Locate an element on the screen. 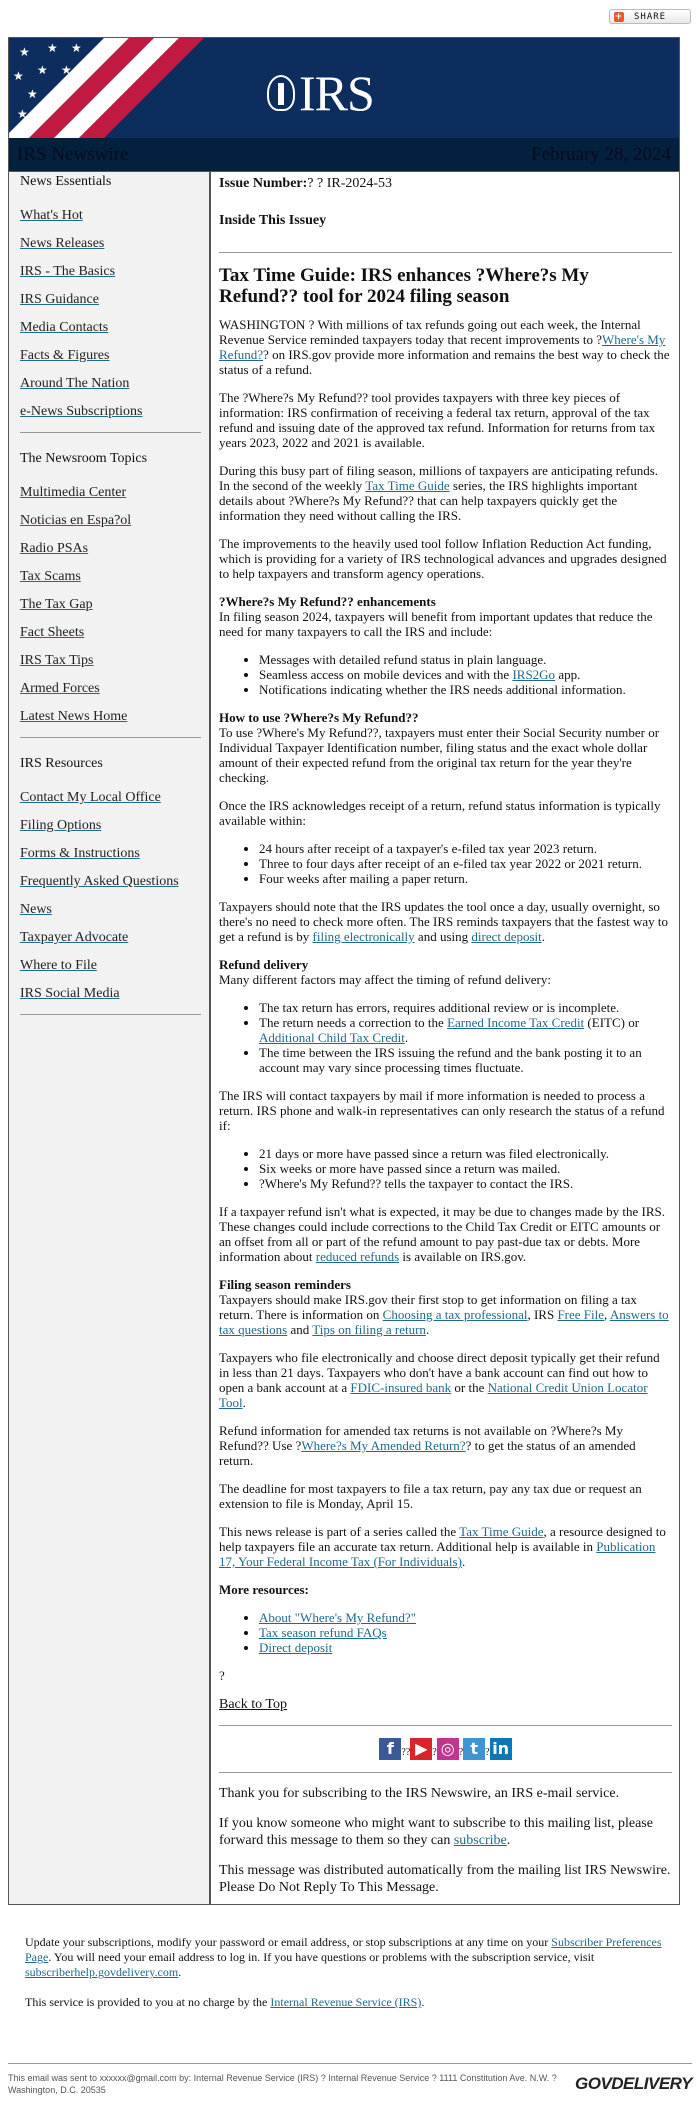  share-button: + SHARE is located at coordinates (650, 16).